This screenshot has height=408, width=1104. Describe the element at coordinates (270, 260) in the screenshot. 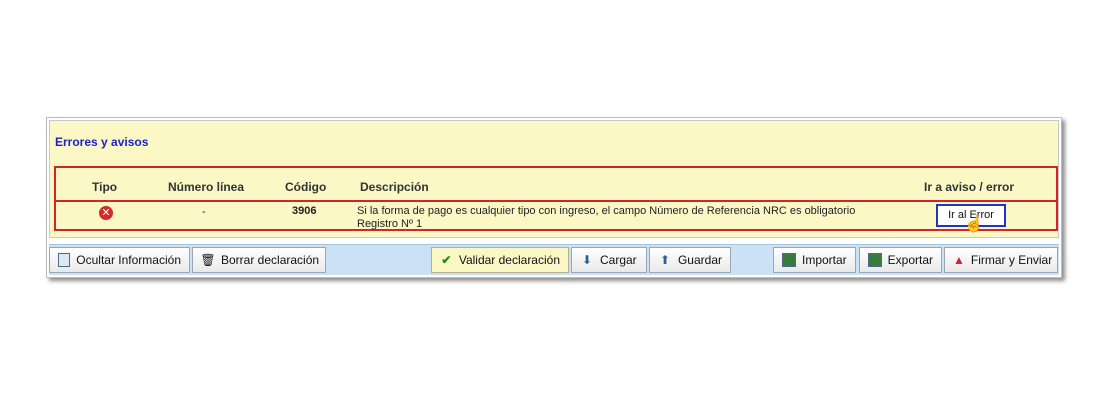

I see `delete-declaration-label: Borrar declaración` at that location.